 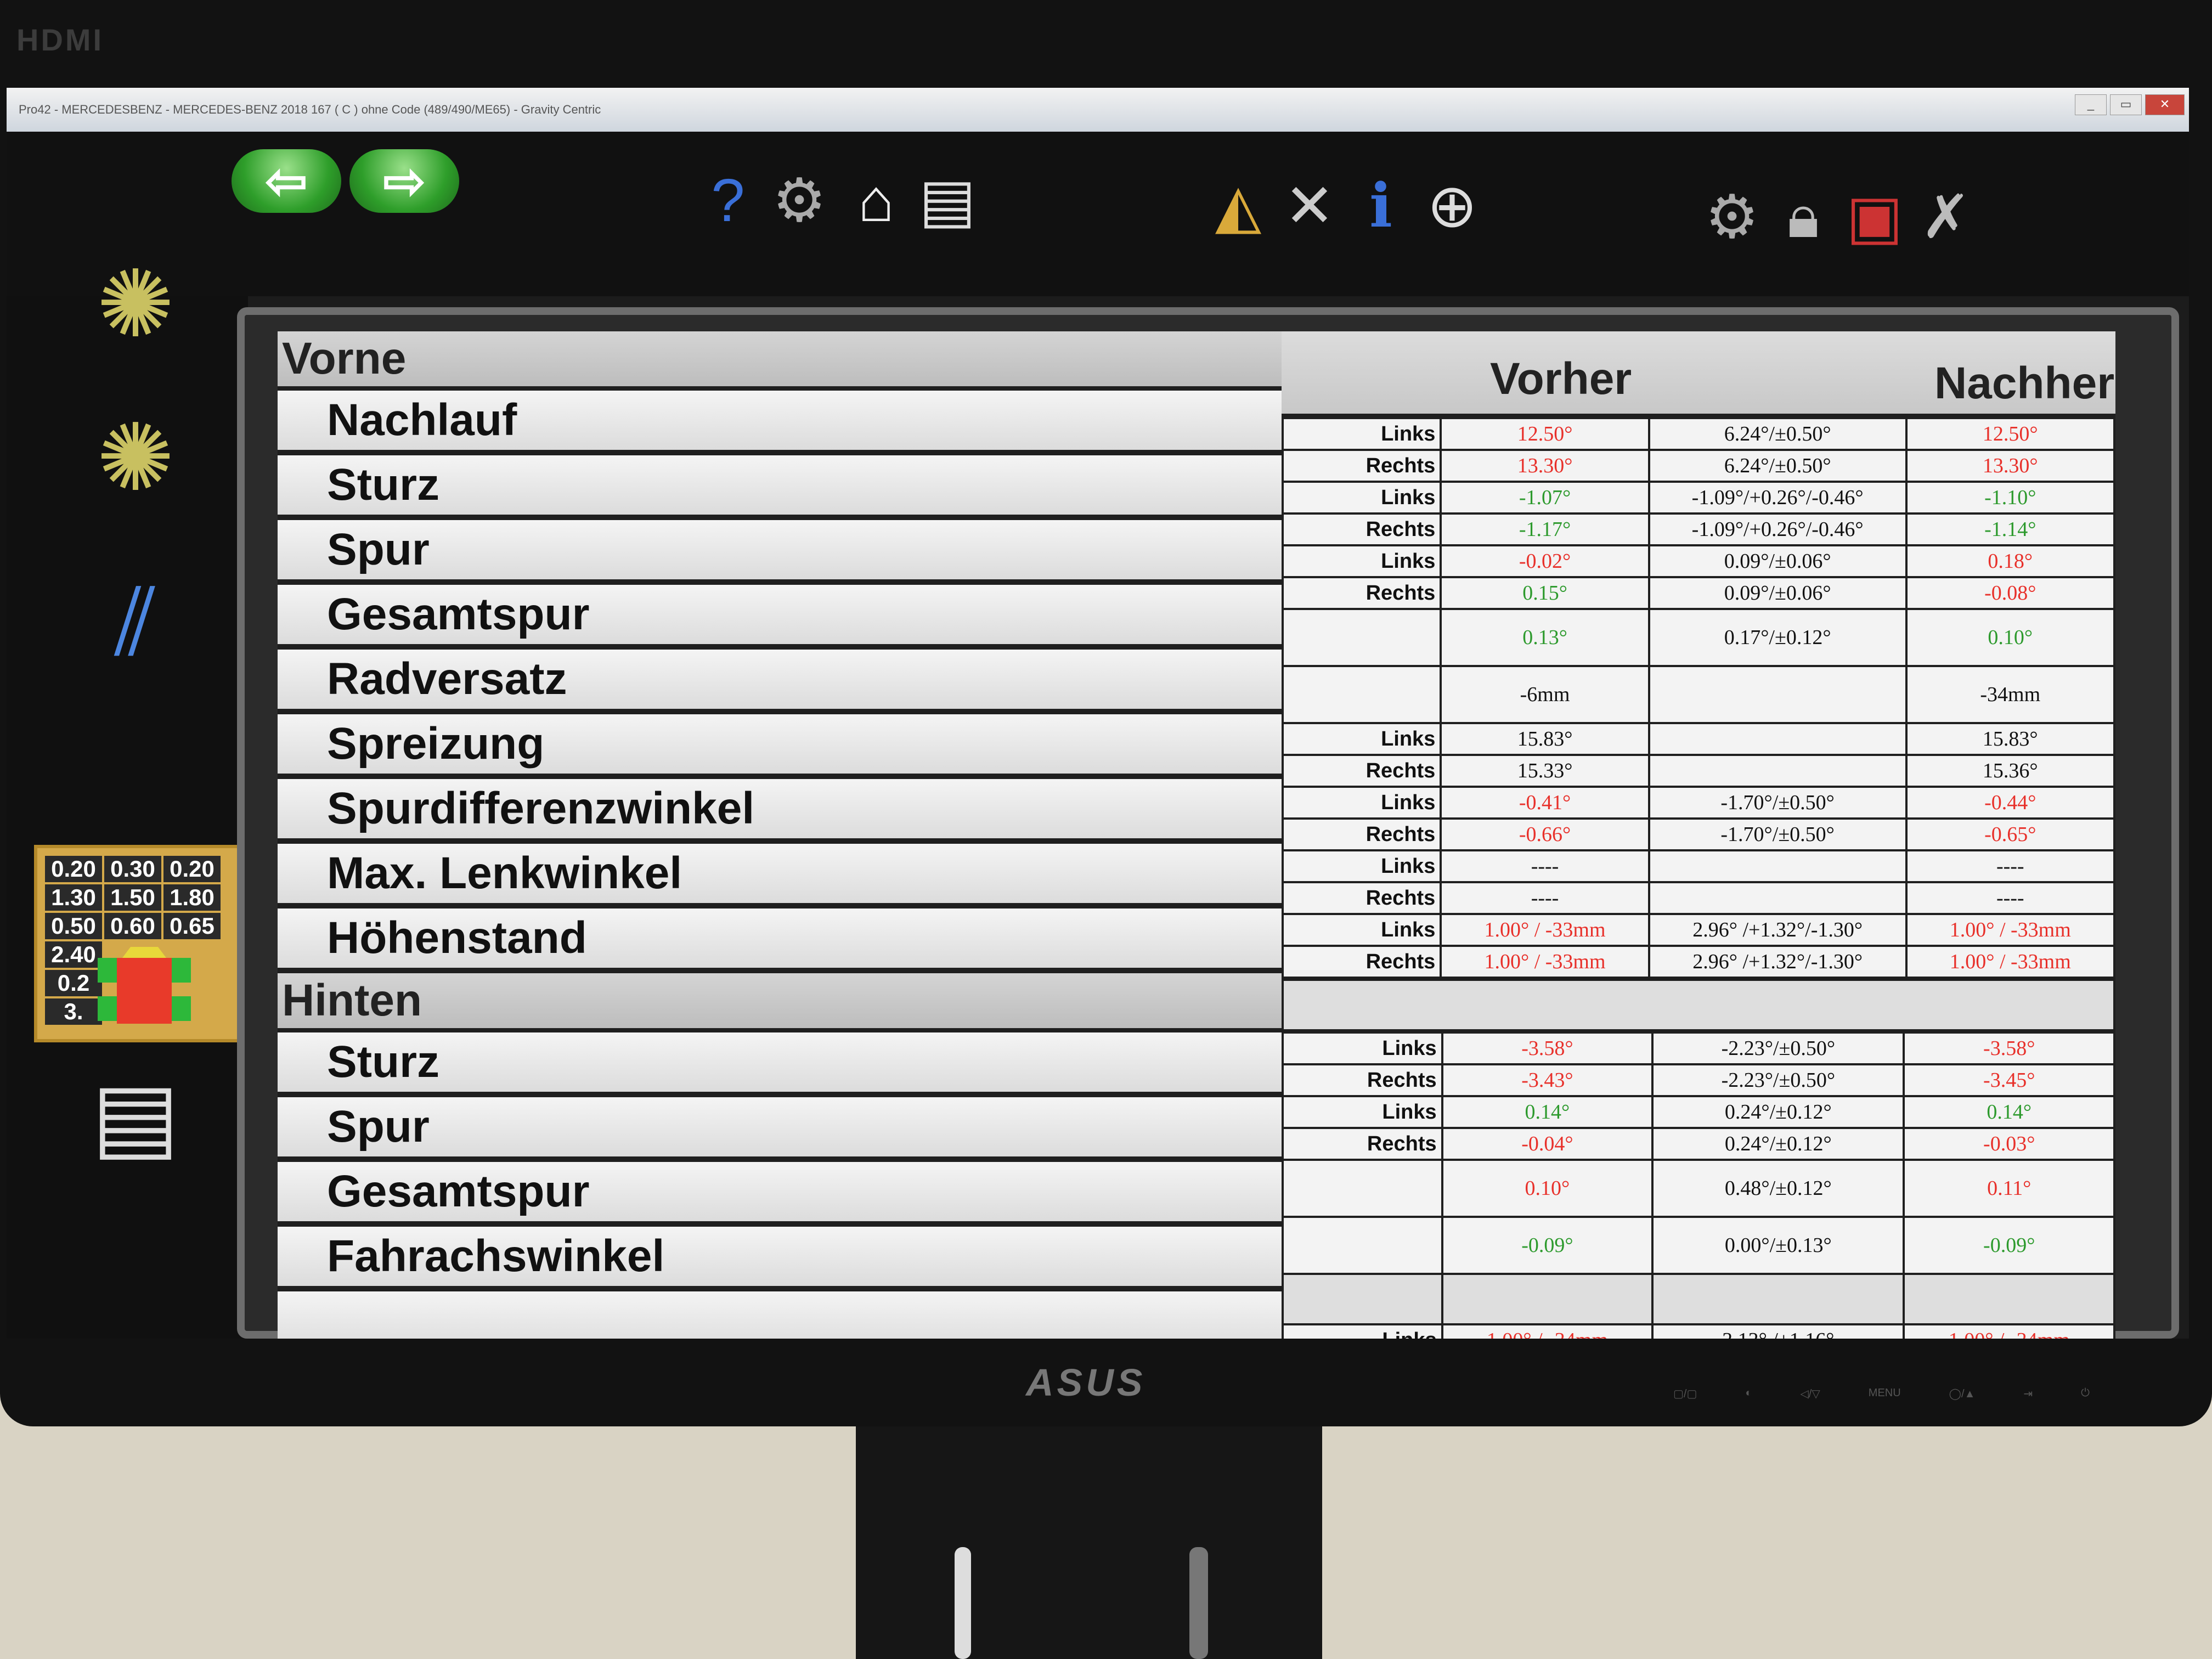 What do you see at coordinates (876, 200) in the screenshot?
I see `home-icon: ⌂` at bounding box center [876, 200].